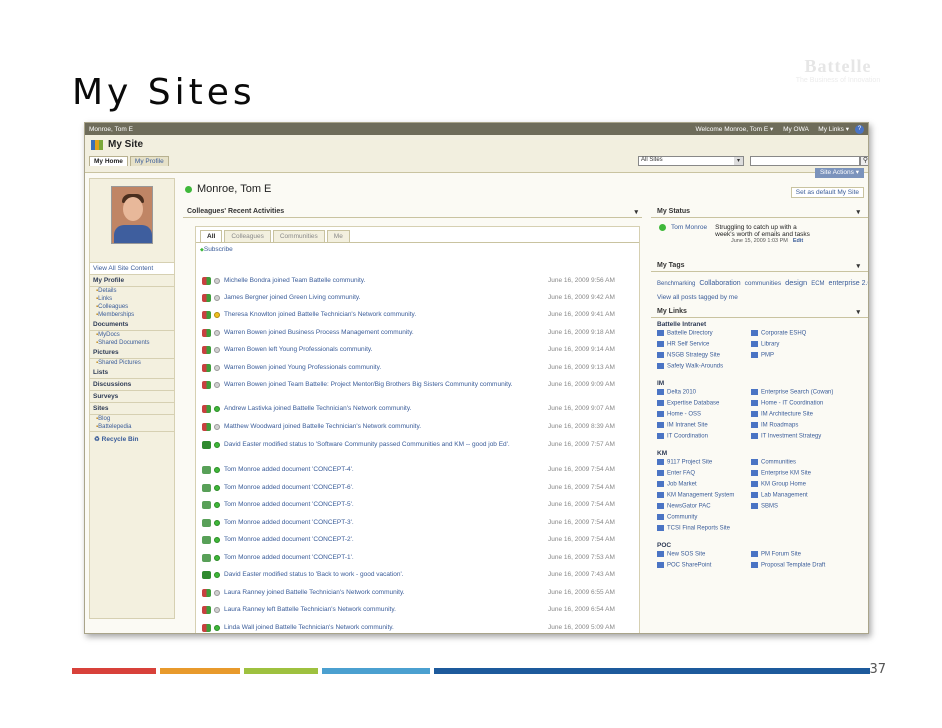  I want to click on link-item: Safety Walk-Arounds, so click(690, 367).